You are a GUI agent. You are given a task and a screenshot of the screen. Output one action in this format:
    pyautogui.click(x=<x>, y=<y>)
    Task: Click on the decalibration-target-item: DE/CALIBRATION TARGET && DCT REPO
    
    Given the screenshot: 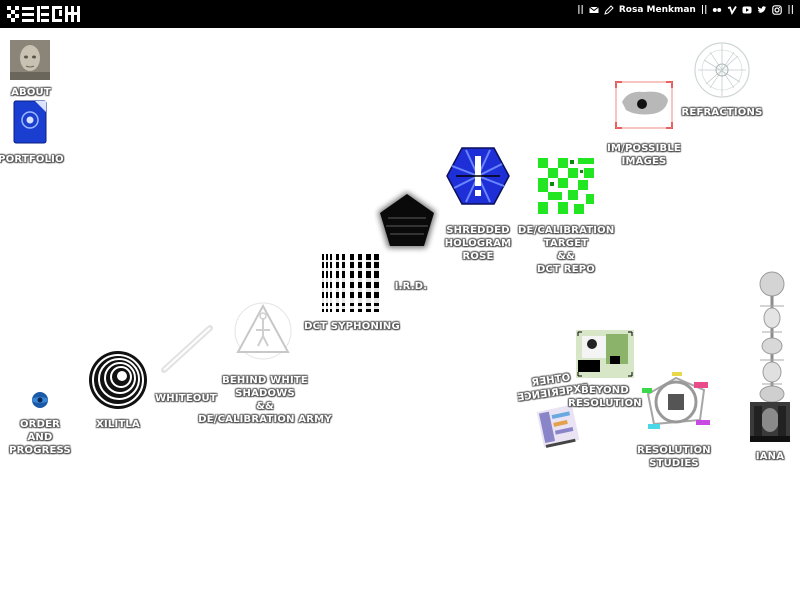 What is the action you would take?
    pyautogui.click(x=566, y=214)
    